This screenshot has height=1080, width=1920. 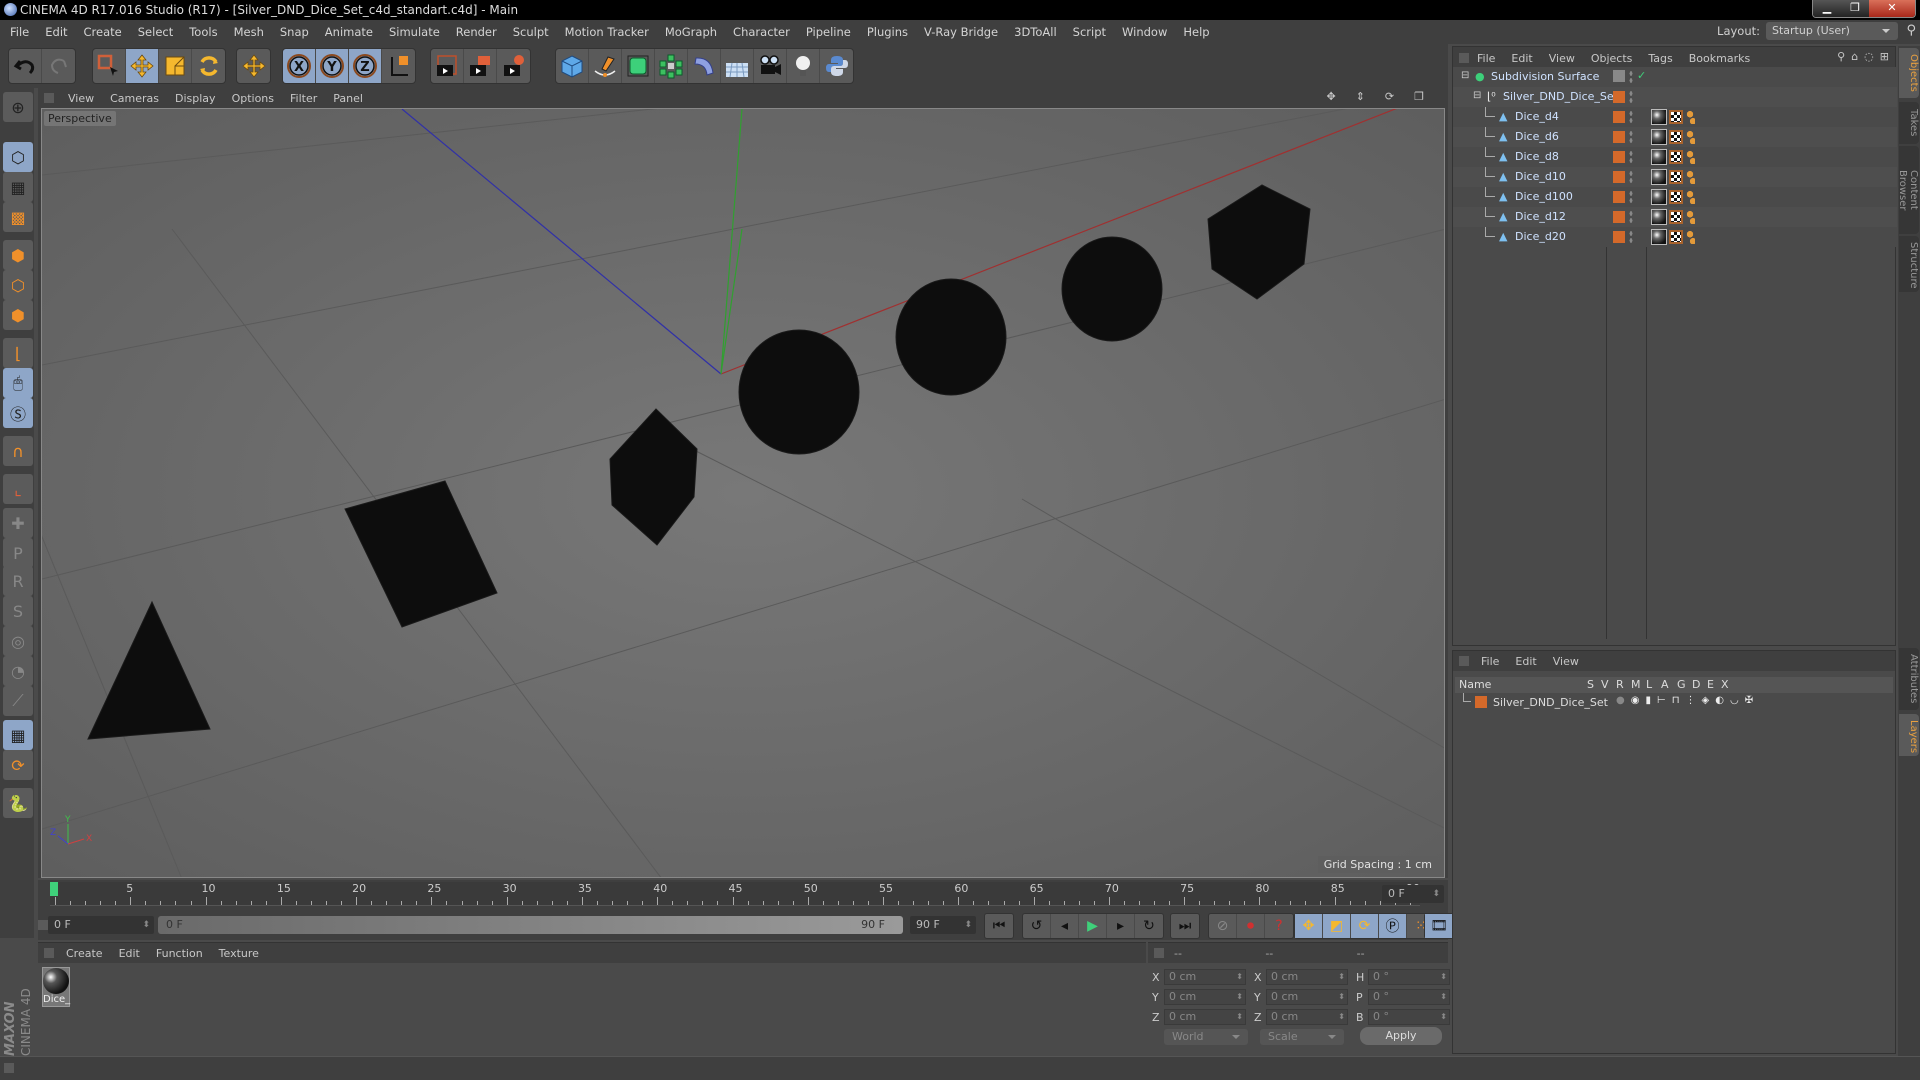 I want to click on workplane-icon: ▩, so click(x=18, y=217).